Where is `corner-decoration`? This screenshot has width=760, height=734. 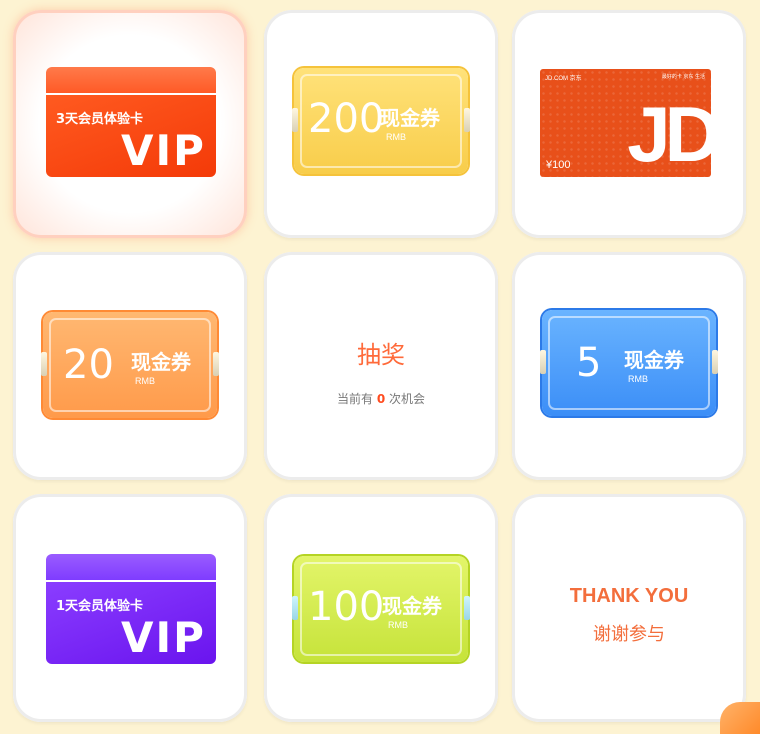 corner-decoration is located at coordinates (740, 718).